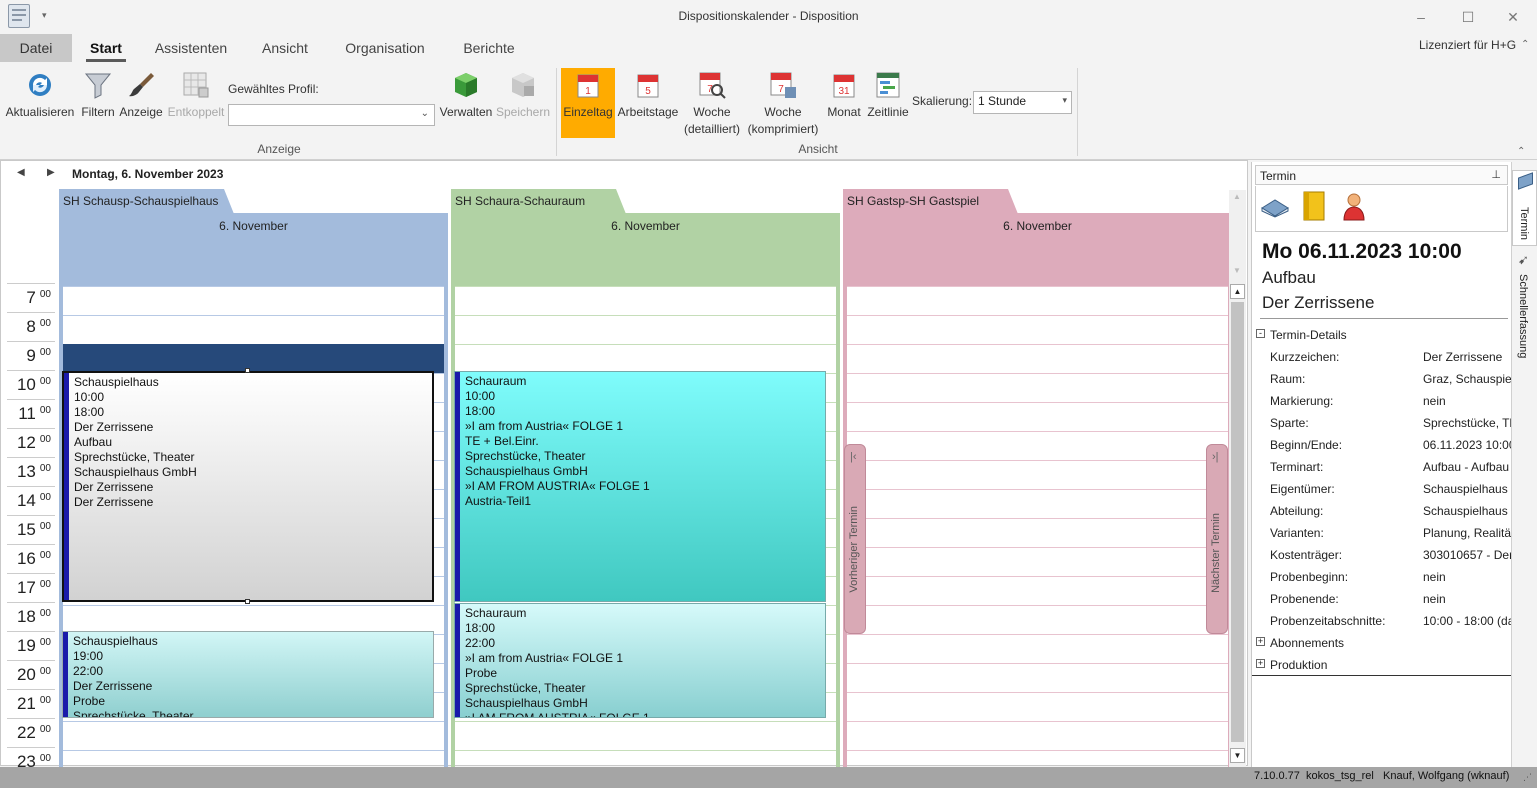  Describe the element at coordinates (331, 115) in the screenshot. I see `profile-select: ⌄` at that location.